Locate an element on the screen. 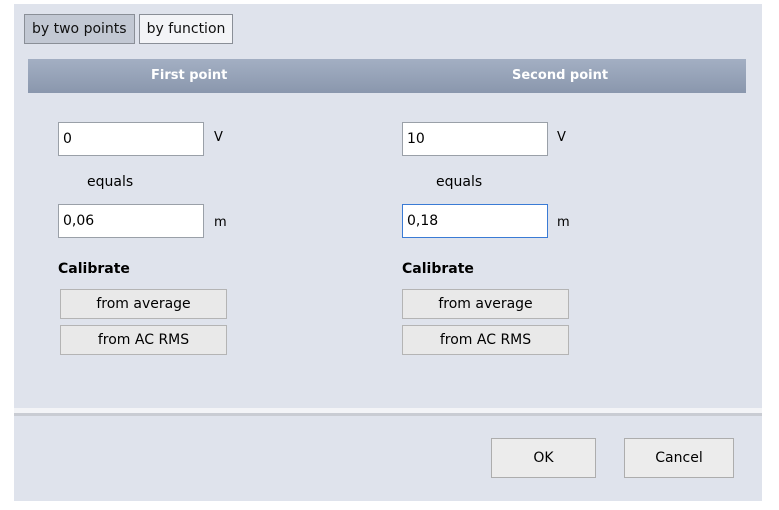  first-point-from-ac-rms-button: from AC RMS is located at coordinates (143, 340).